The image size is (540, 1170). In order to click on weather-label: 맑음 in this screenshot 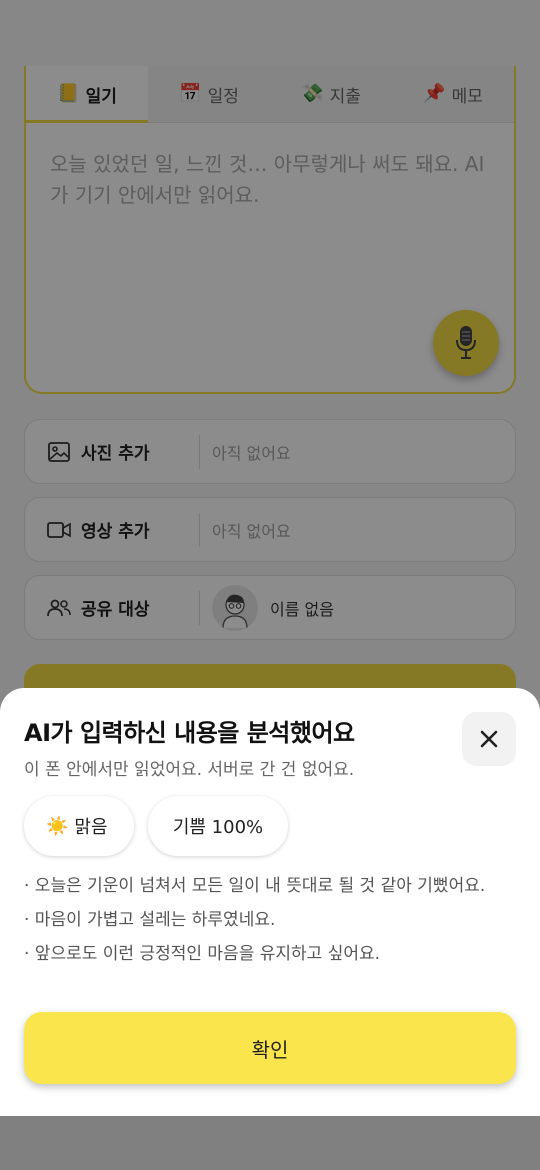, I will do `click(91, 827)`.